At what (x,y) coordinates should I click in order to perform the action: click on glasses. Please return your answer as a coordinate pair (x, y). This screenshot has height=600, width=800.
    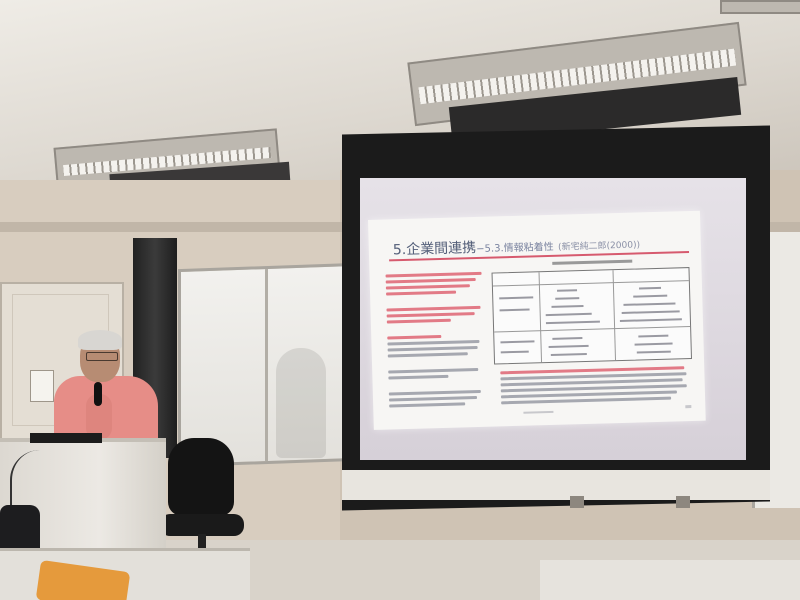
    Looking at the image, I should click on (102, 356).